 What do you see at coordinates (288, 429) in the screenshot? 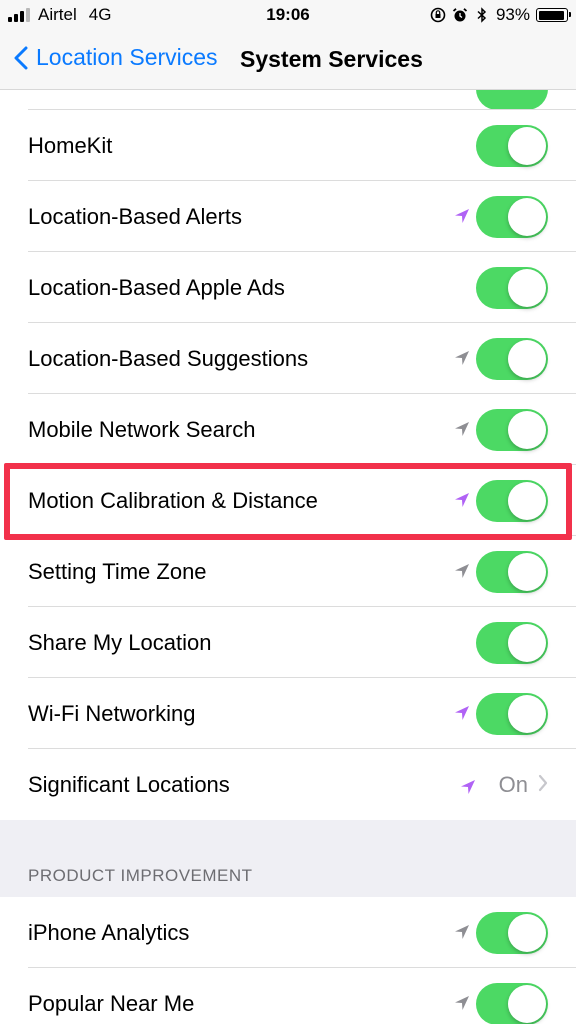
I see `list-item-mobile-network-search: Mobile Network Search` at bounding box center [288, 429].